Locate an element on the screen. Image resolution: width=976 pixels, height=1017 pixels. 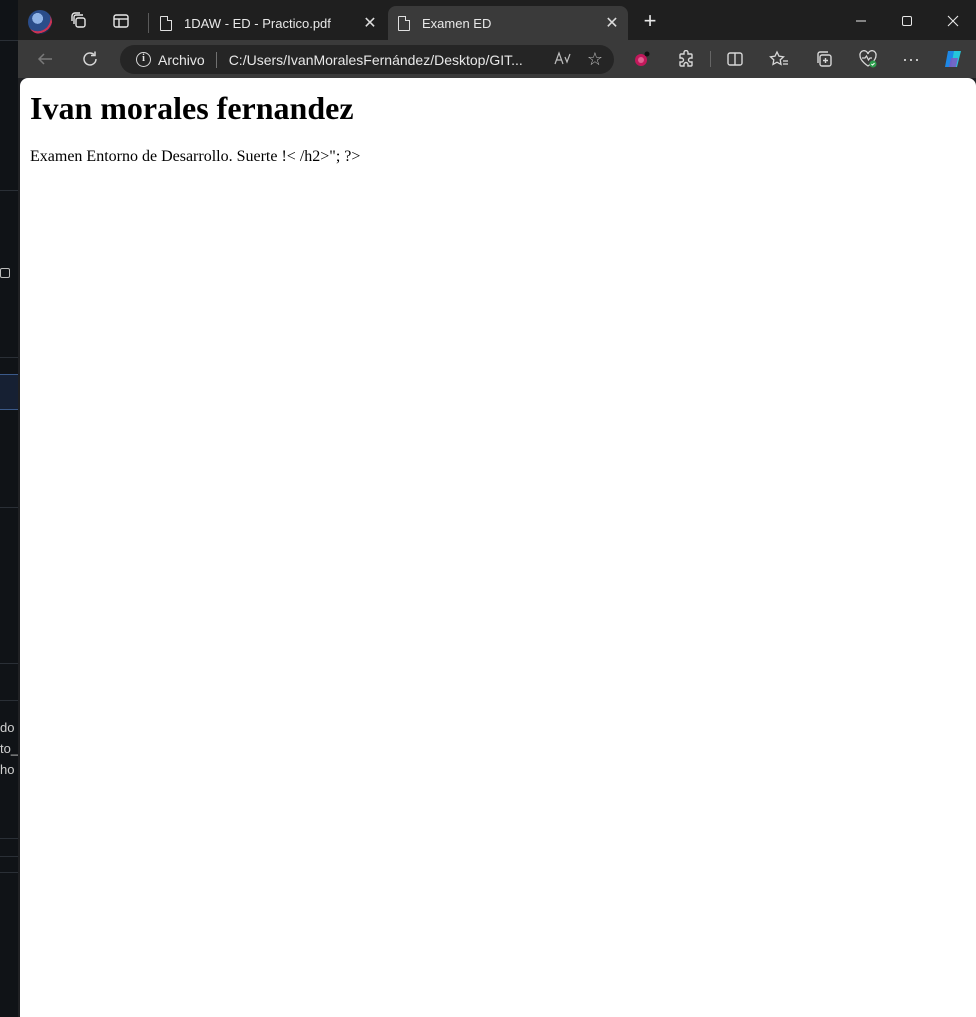
read-aloud-icon is located at coordinates (563, 59).